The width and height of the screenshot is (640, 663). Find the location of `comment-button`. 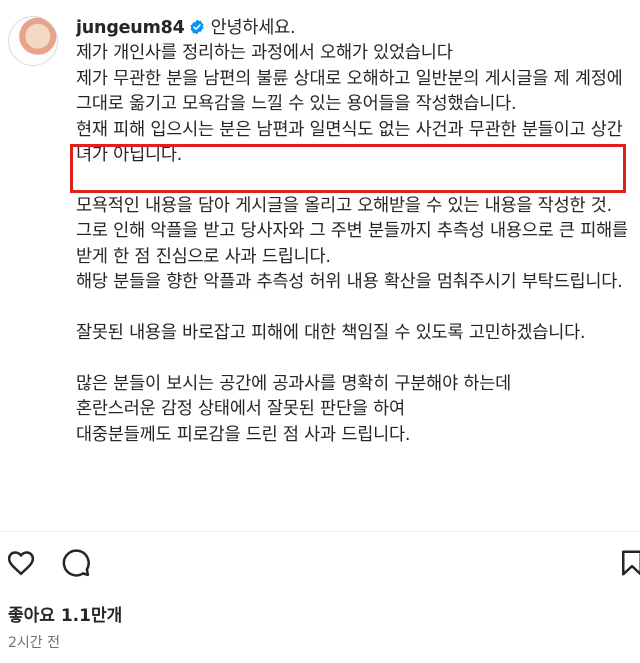

comment-button is located at coordinates (76, 563).